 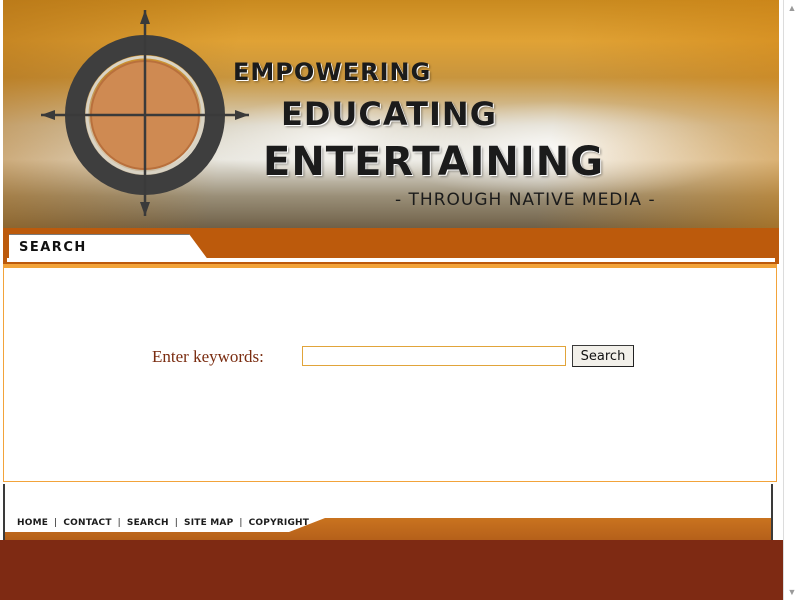 I want to click on banner-heading-empowering: EMPOWERING, so click(x=332, y=72).